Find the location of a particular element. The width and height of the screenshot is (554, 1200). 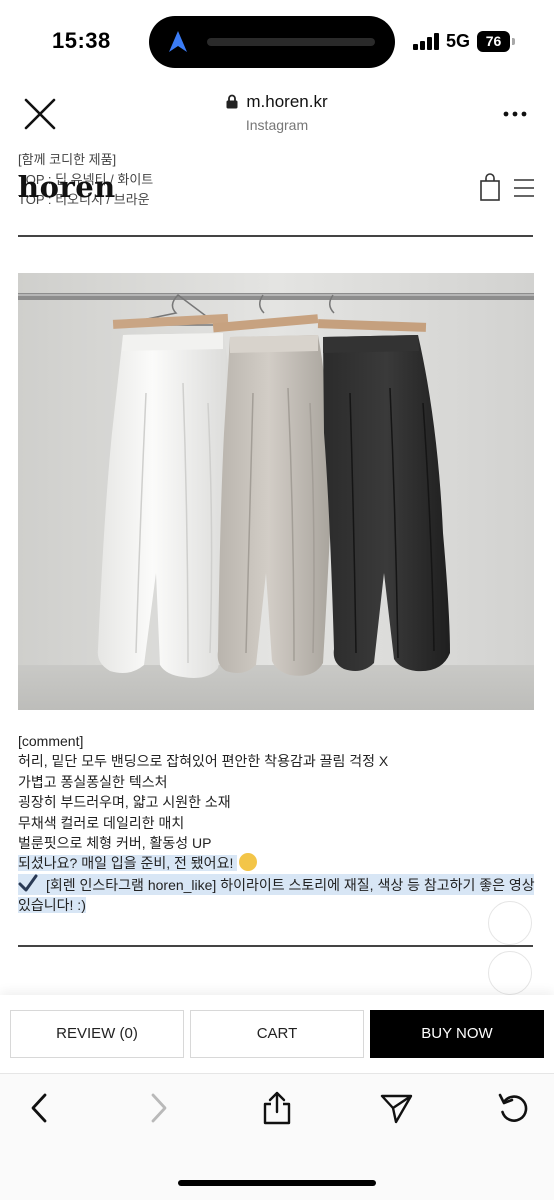

highlight-line: 되셨나요? 매일 입을 준비, 전 됐어요! is located at coordinates (126, 863).